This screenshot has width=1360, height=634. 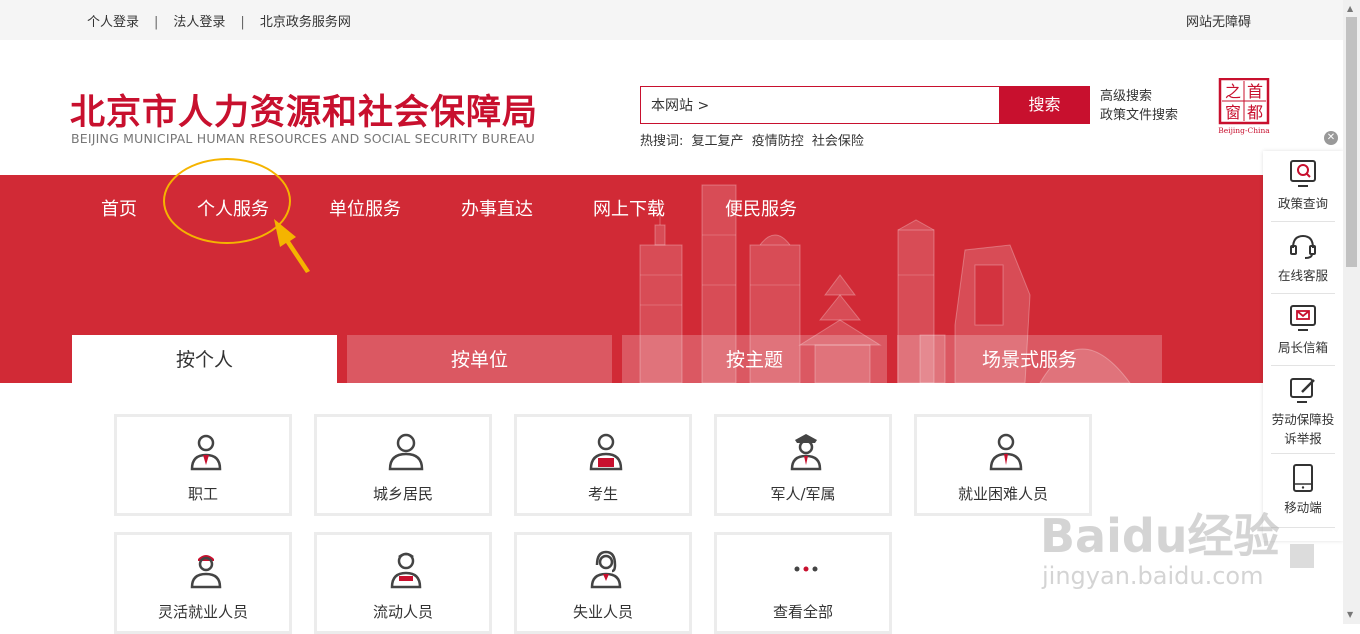 I want to click on category-card: 流动人员, so click(x=403, y=583).